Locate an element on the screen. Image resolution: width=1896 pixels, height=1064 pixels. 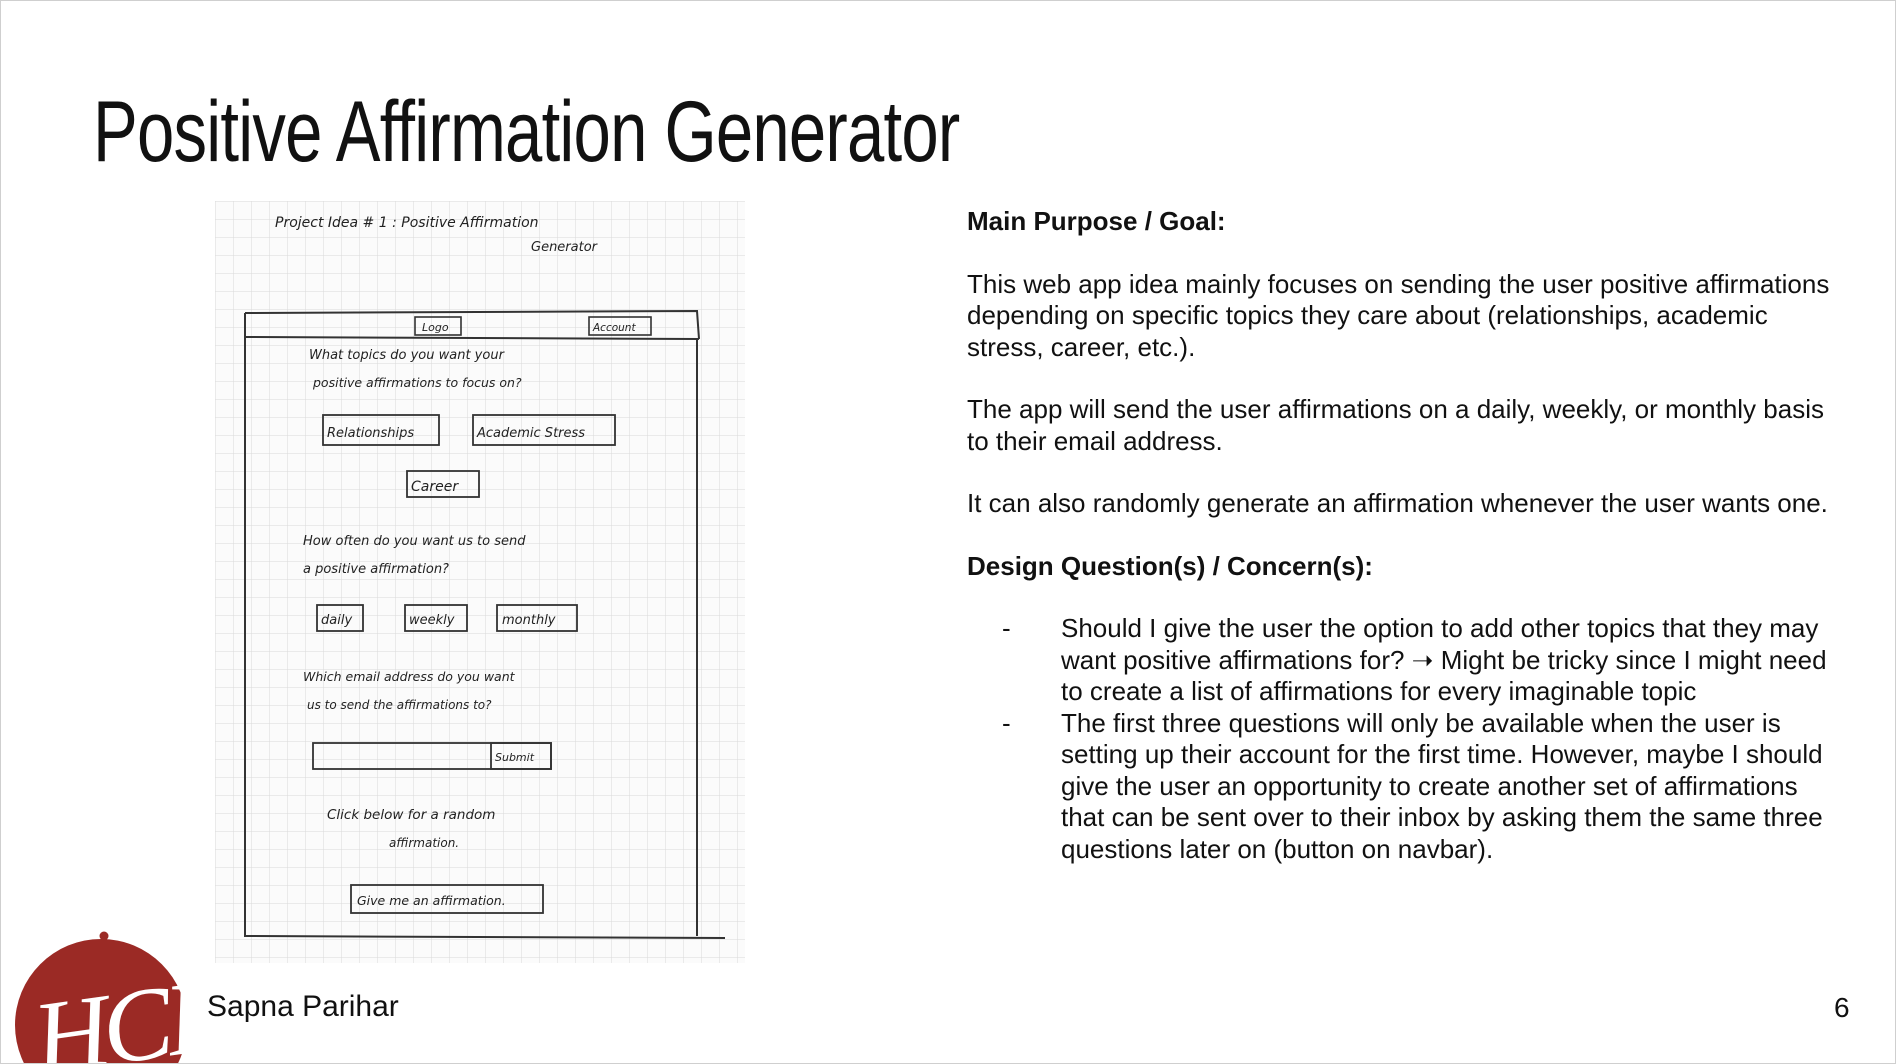
sketch-submit-label: Submit is located at coordinates (515, 757).